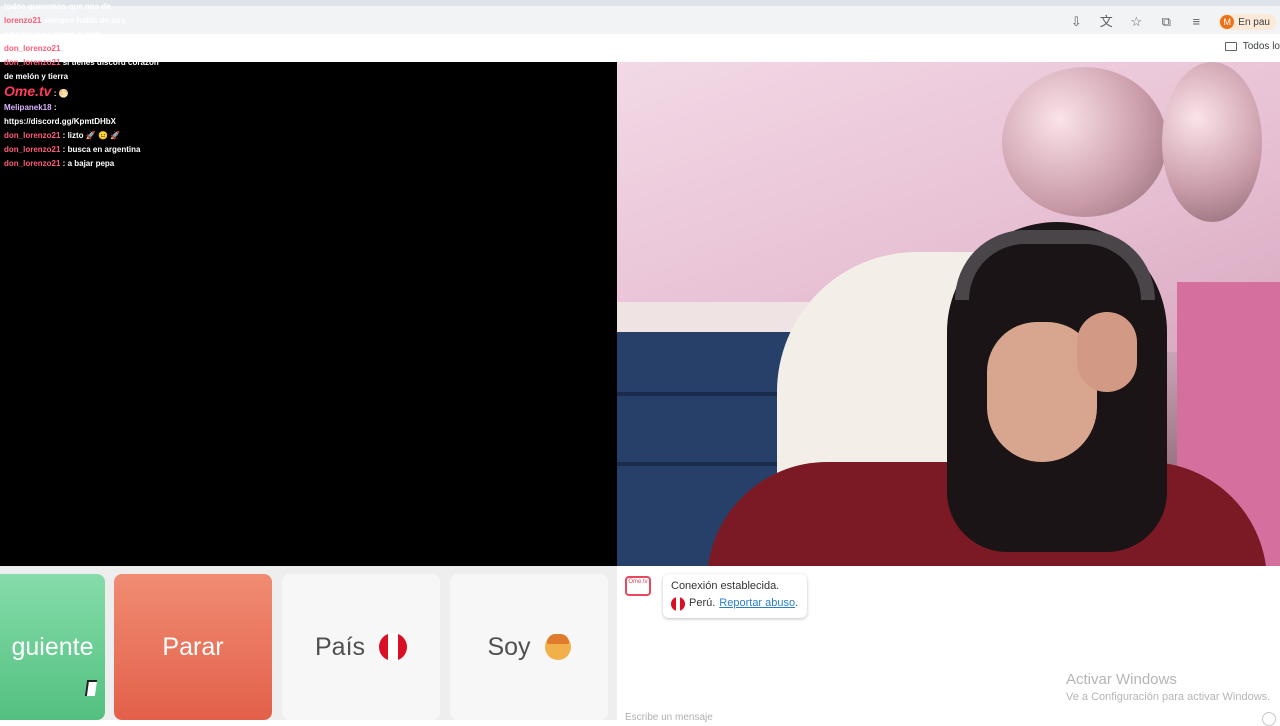 This screenshot has width=1280, height=726. Describe the element at coordinates (340, 646) in the screenshot. I see `country-label: País` at that location.